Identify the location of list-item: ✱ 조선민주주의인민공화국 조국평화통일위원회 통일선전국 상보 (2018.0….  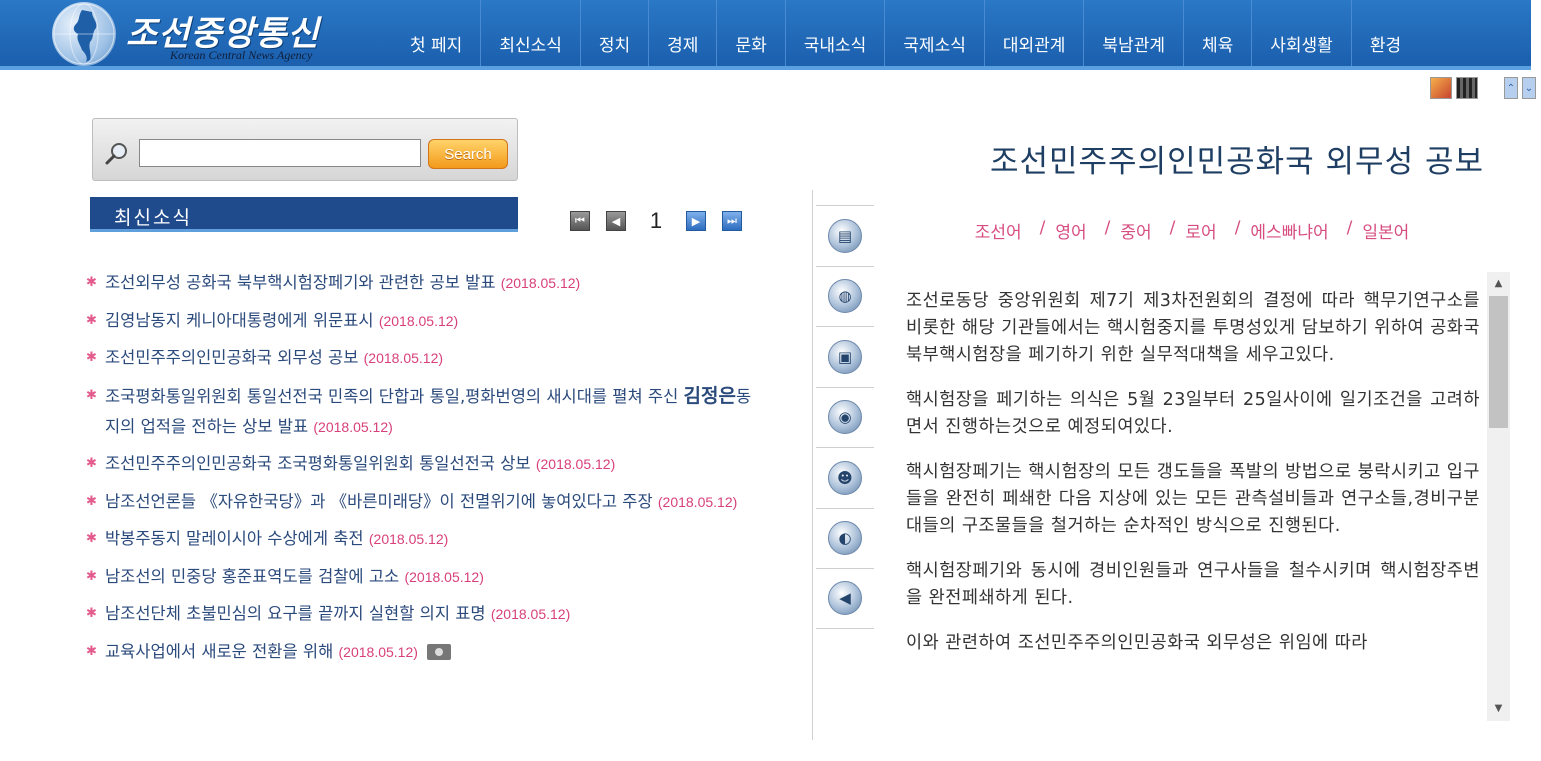
(426, 464).